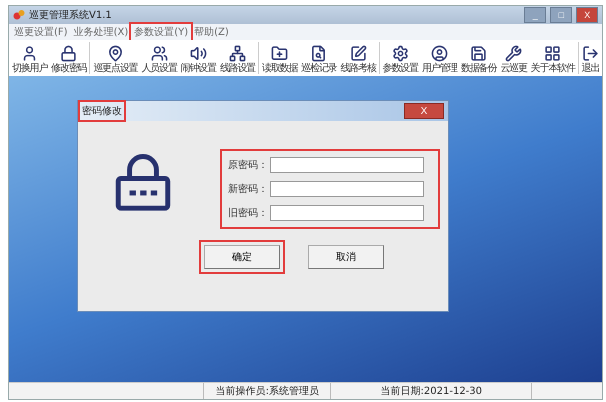 The width and height of the screenshot is (606, 402). I want to click on toolbar-button: 人员设置, so click(159, 59).